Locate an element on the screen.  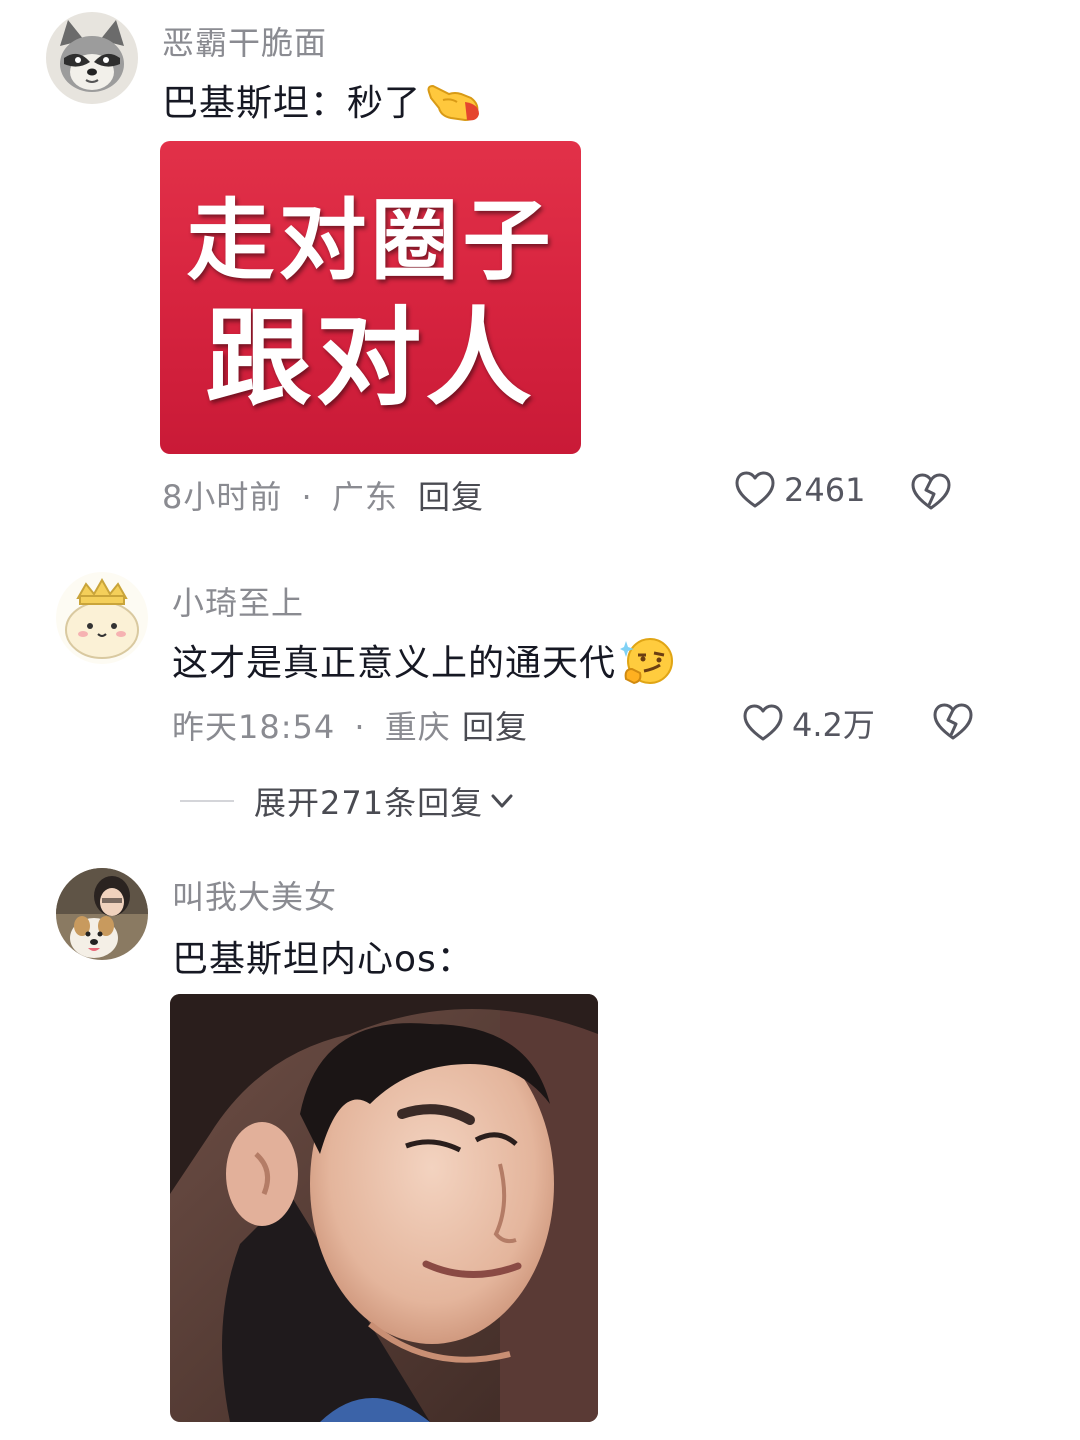
like-button: 2461 is located at coordinates (799, 490).